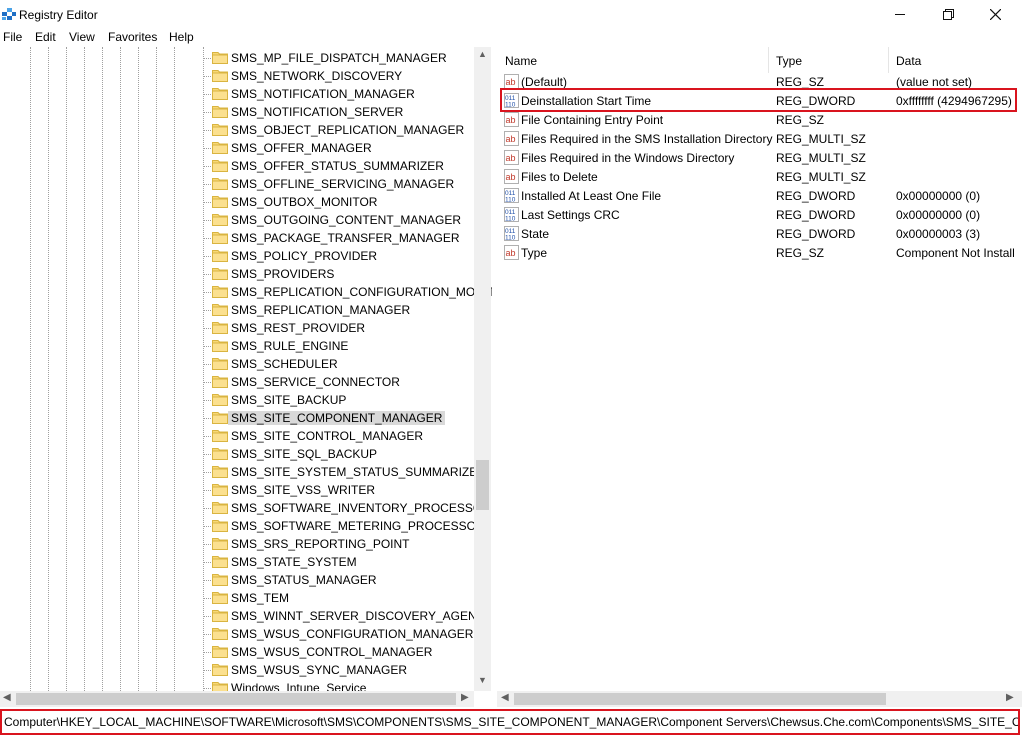 The width and height of the screenshot is (1022, 737). I want to click on tree-item: SMS_SITE_SYSTEM_STATUS_SUMMARIZER, so click(345, 472).